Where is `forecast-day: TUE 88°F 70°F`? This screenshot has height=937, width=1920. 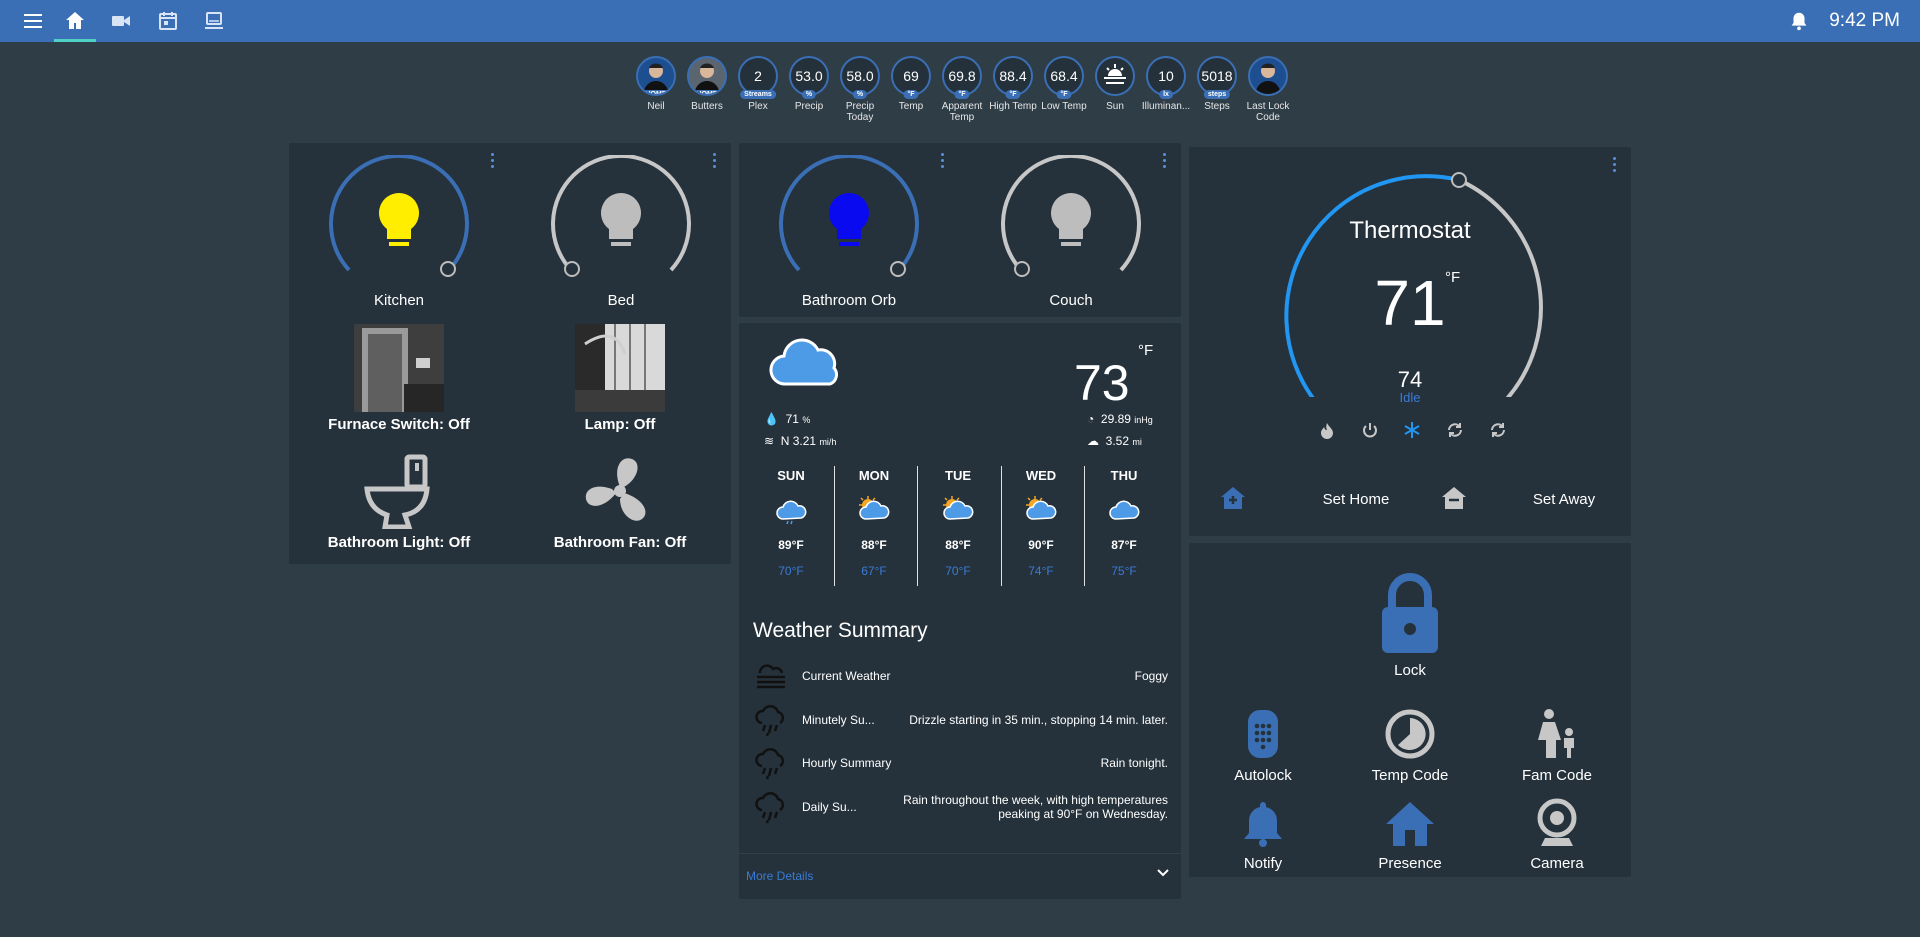
forecast-day: TUE 88°F 70°F is located at coordinates (958, 523).